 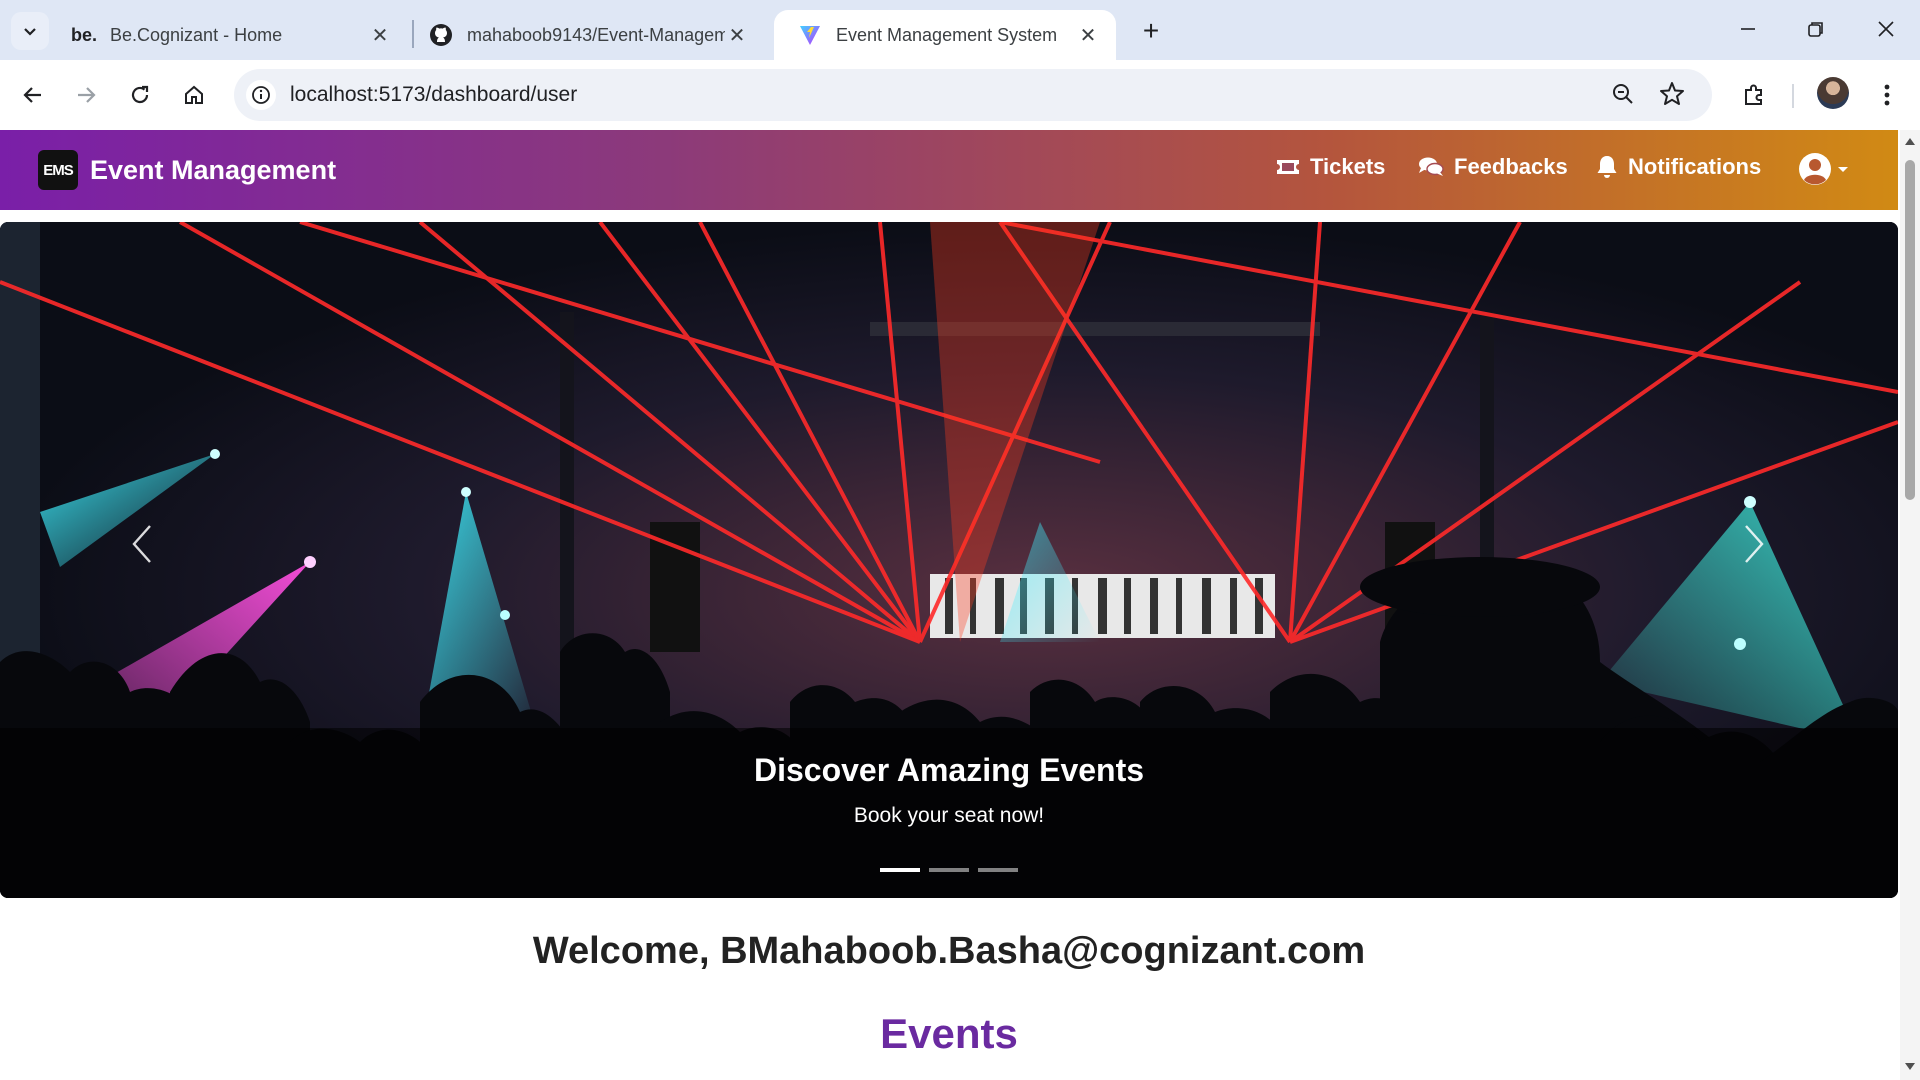 I want to click on scroll-down-arrow-icon, so click(x=1910, y=1067).